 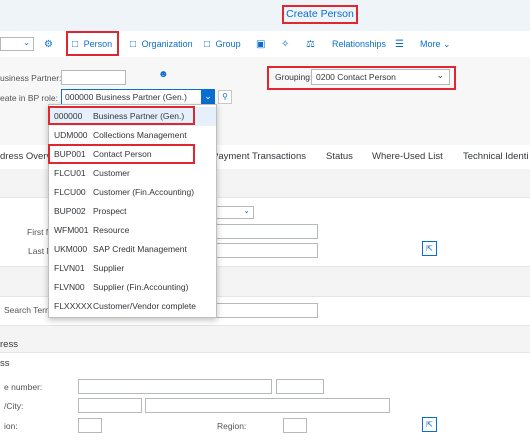 What do you see at coordinates (110, 211) in the screenshot?
I see `option-desc: Prospect` at bounding box center [110, 211].